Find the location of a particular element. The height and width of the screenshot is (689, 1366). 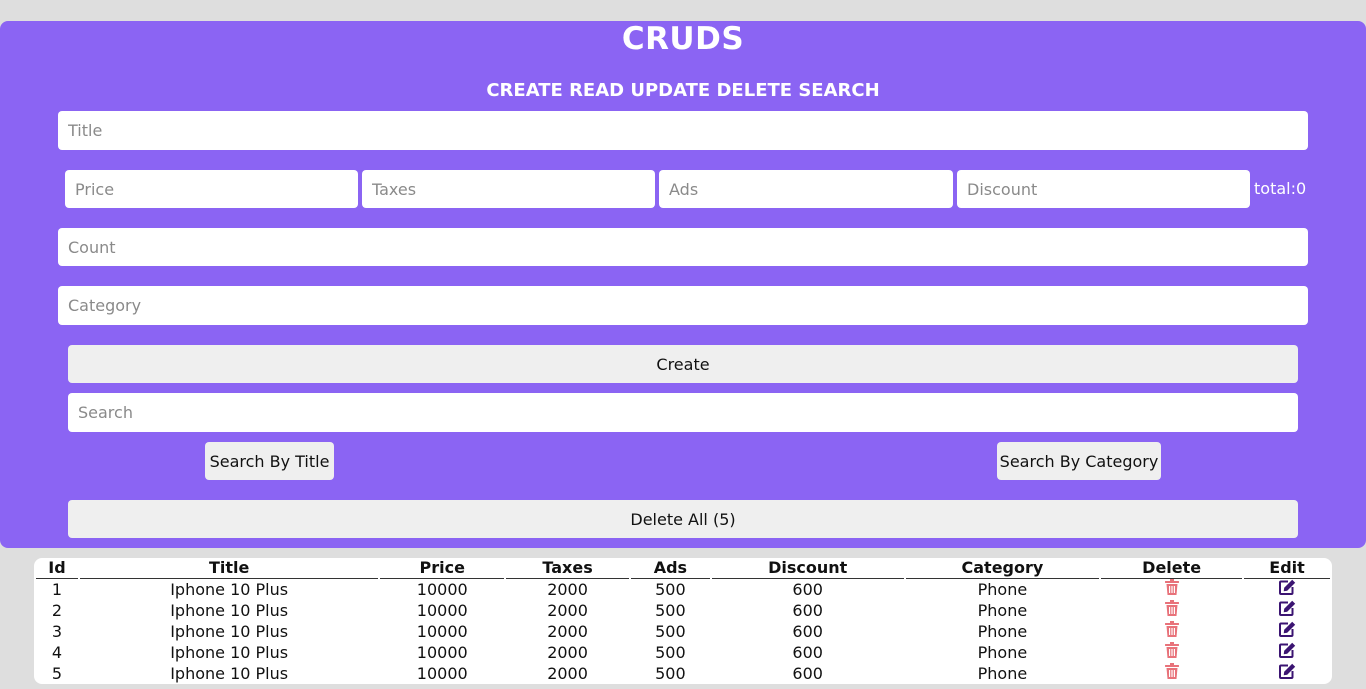

page-title: CRUDS is located at coordinates (683, 39).